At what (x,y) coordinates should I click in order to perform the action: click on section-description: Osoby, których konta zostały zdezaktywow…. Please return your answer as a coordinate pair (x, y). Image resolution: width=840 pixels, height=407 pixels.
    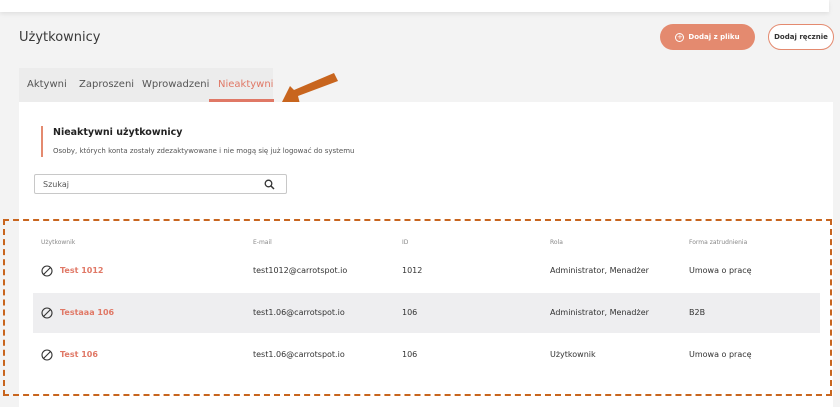
    Looking at the image, I should click on (204, 151).